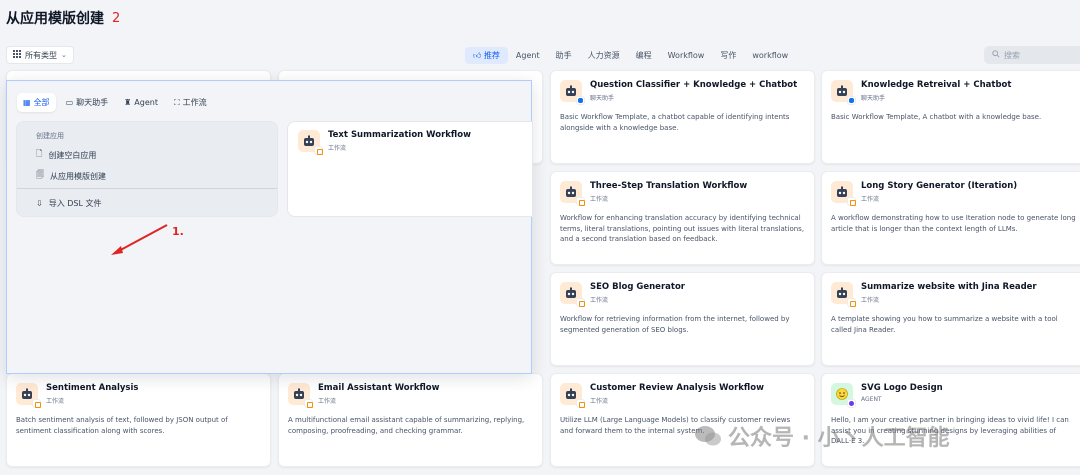  What do you see at coordinates (410, 169) in the screenshot?
I see `preview-template-card: Text Summarization Workflow 工作流` at bounding box center [410, 169].